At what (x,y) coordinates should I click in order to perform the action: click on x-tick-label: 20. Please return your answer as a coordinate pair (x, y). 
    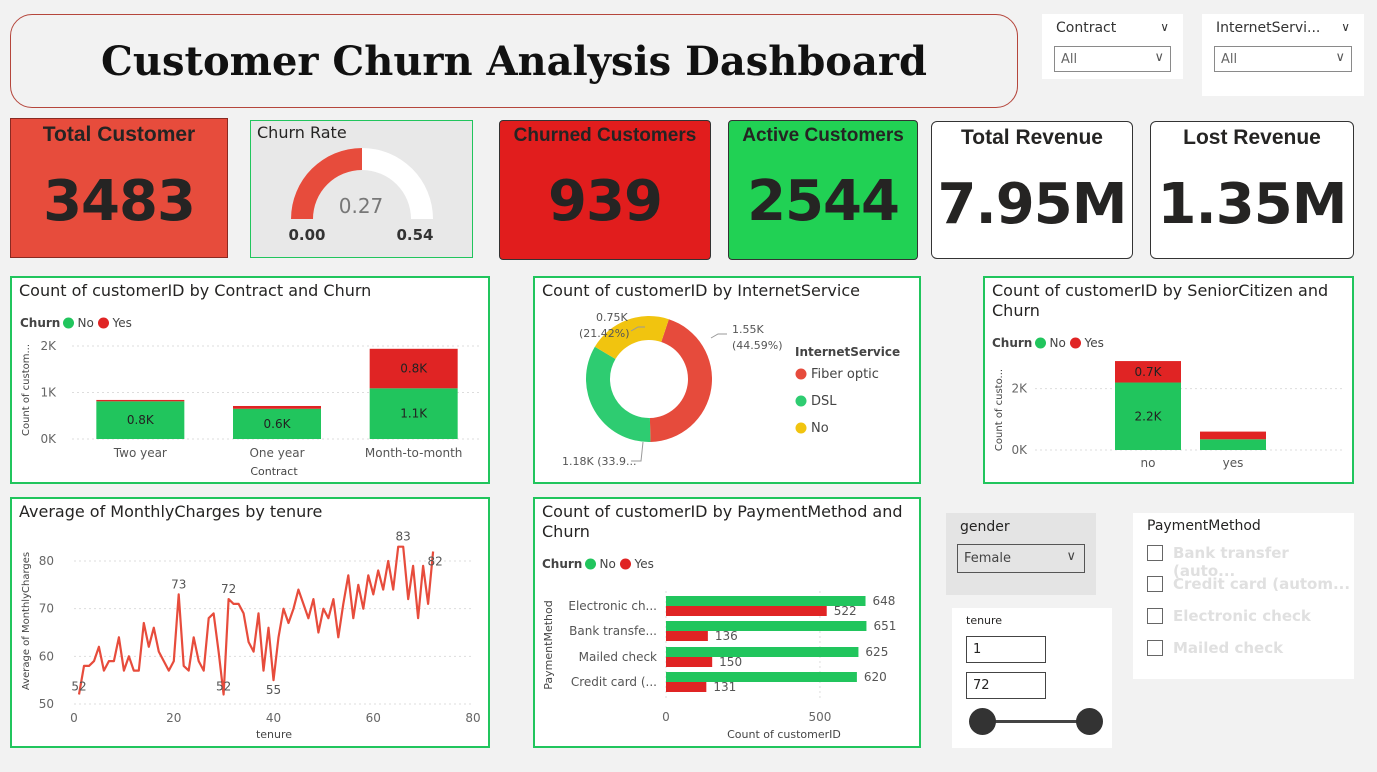
    Looking at the image, I should click on (173, 718).